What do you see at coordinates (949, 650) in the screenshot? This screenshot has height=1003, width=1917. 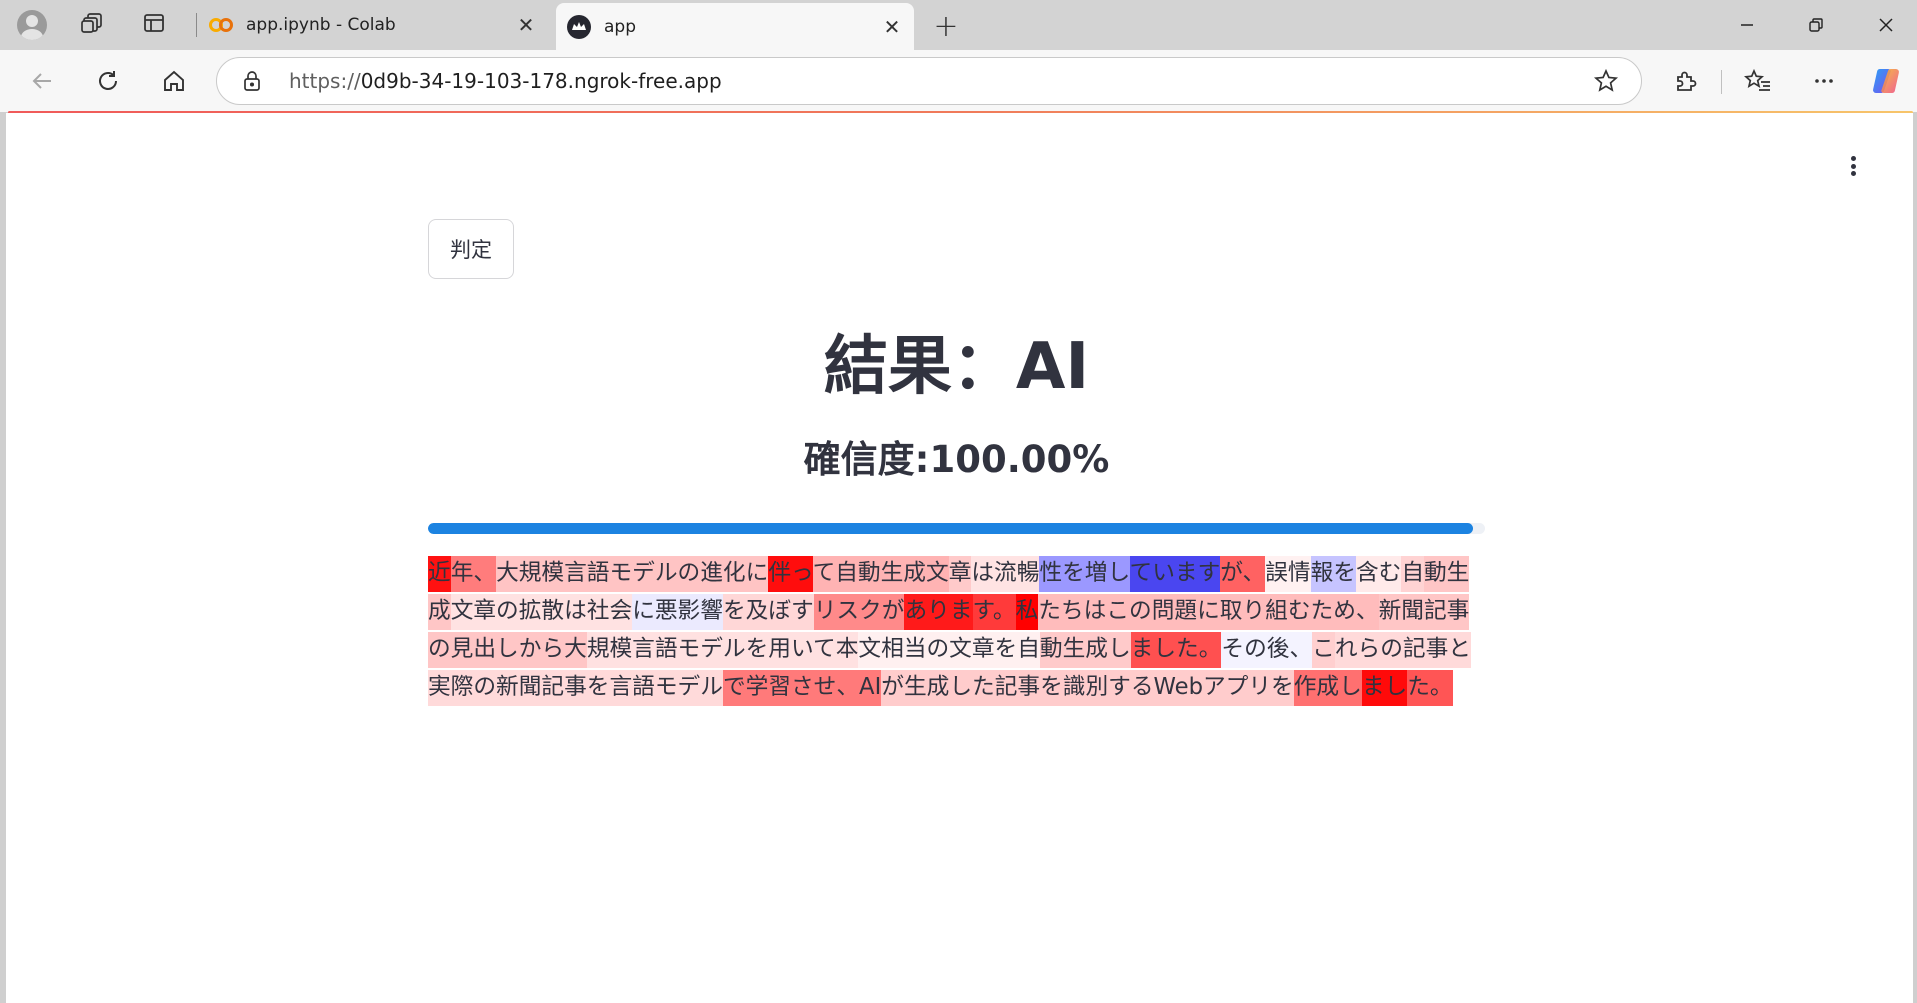 I see `highlighted-token: 文相当の文章を自` at bounding box center [949, 650].